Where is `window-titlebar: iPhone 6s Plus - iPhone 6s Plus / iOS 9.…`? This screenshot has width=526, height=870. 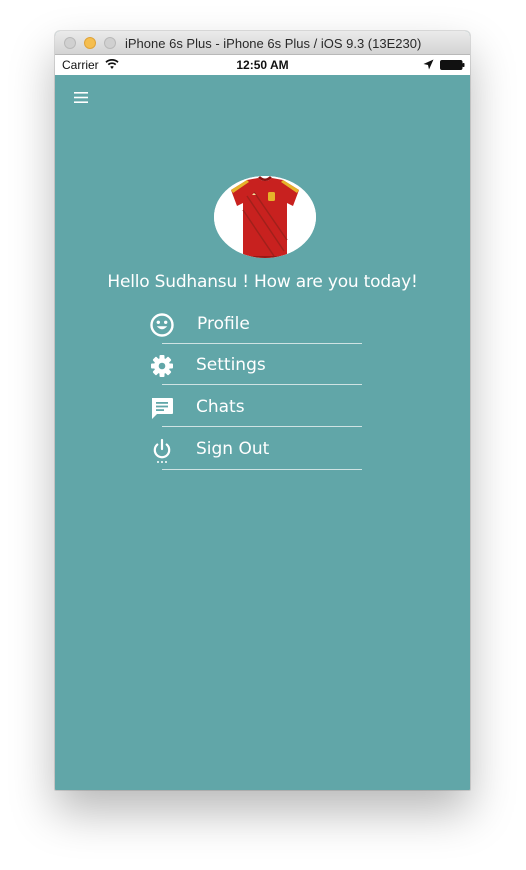
window-titlebar: iPhone 6s Plus - iPhone 6s Plus / iOS 9.… is located at coordinates (262, 43).